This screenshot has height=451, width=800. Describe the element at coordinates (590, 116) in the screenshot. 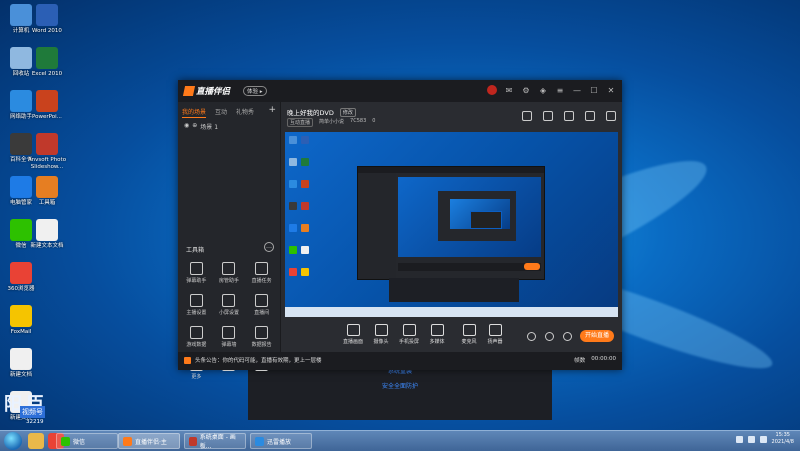

I see `bell-icon` at that location.